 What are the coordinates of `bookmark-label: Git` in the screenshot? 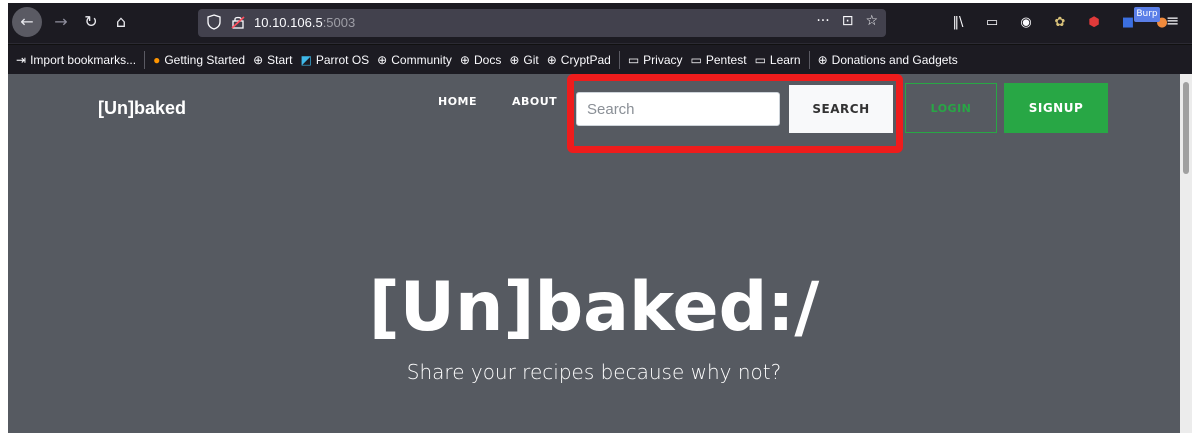 It's located at (531, 59).